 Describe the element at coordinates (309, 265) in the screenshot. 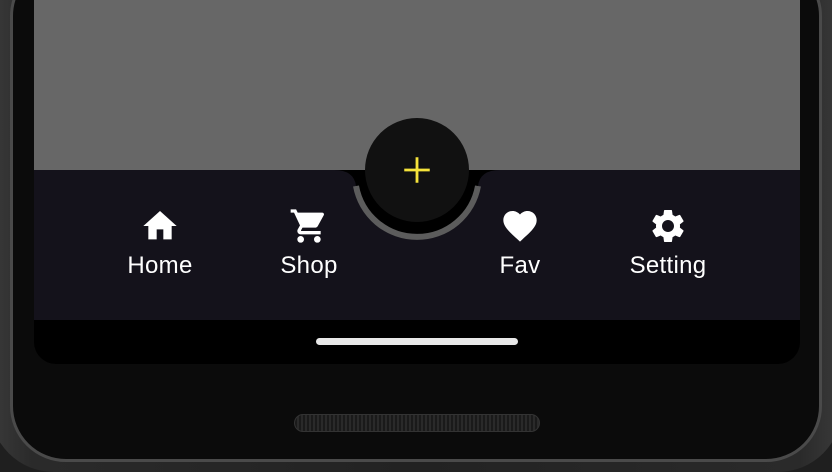

I see `nav-item-shop-label: Shop` at that location.